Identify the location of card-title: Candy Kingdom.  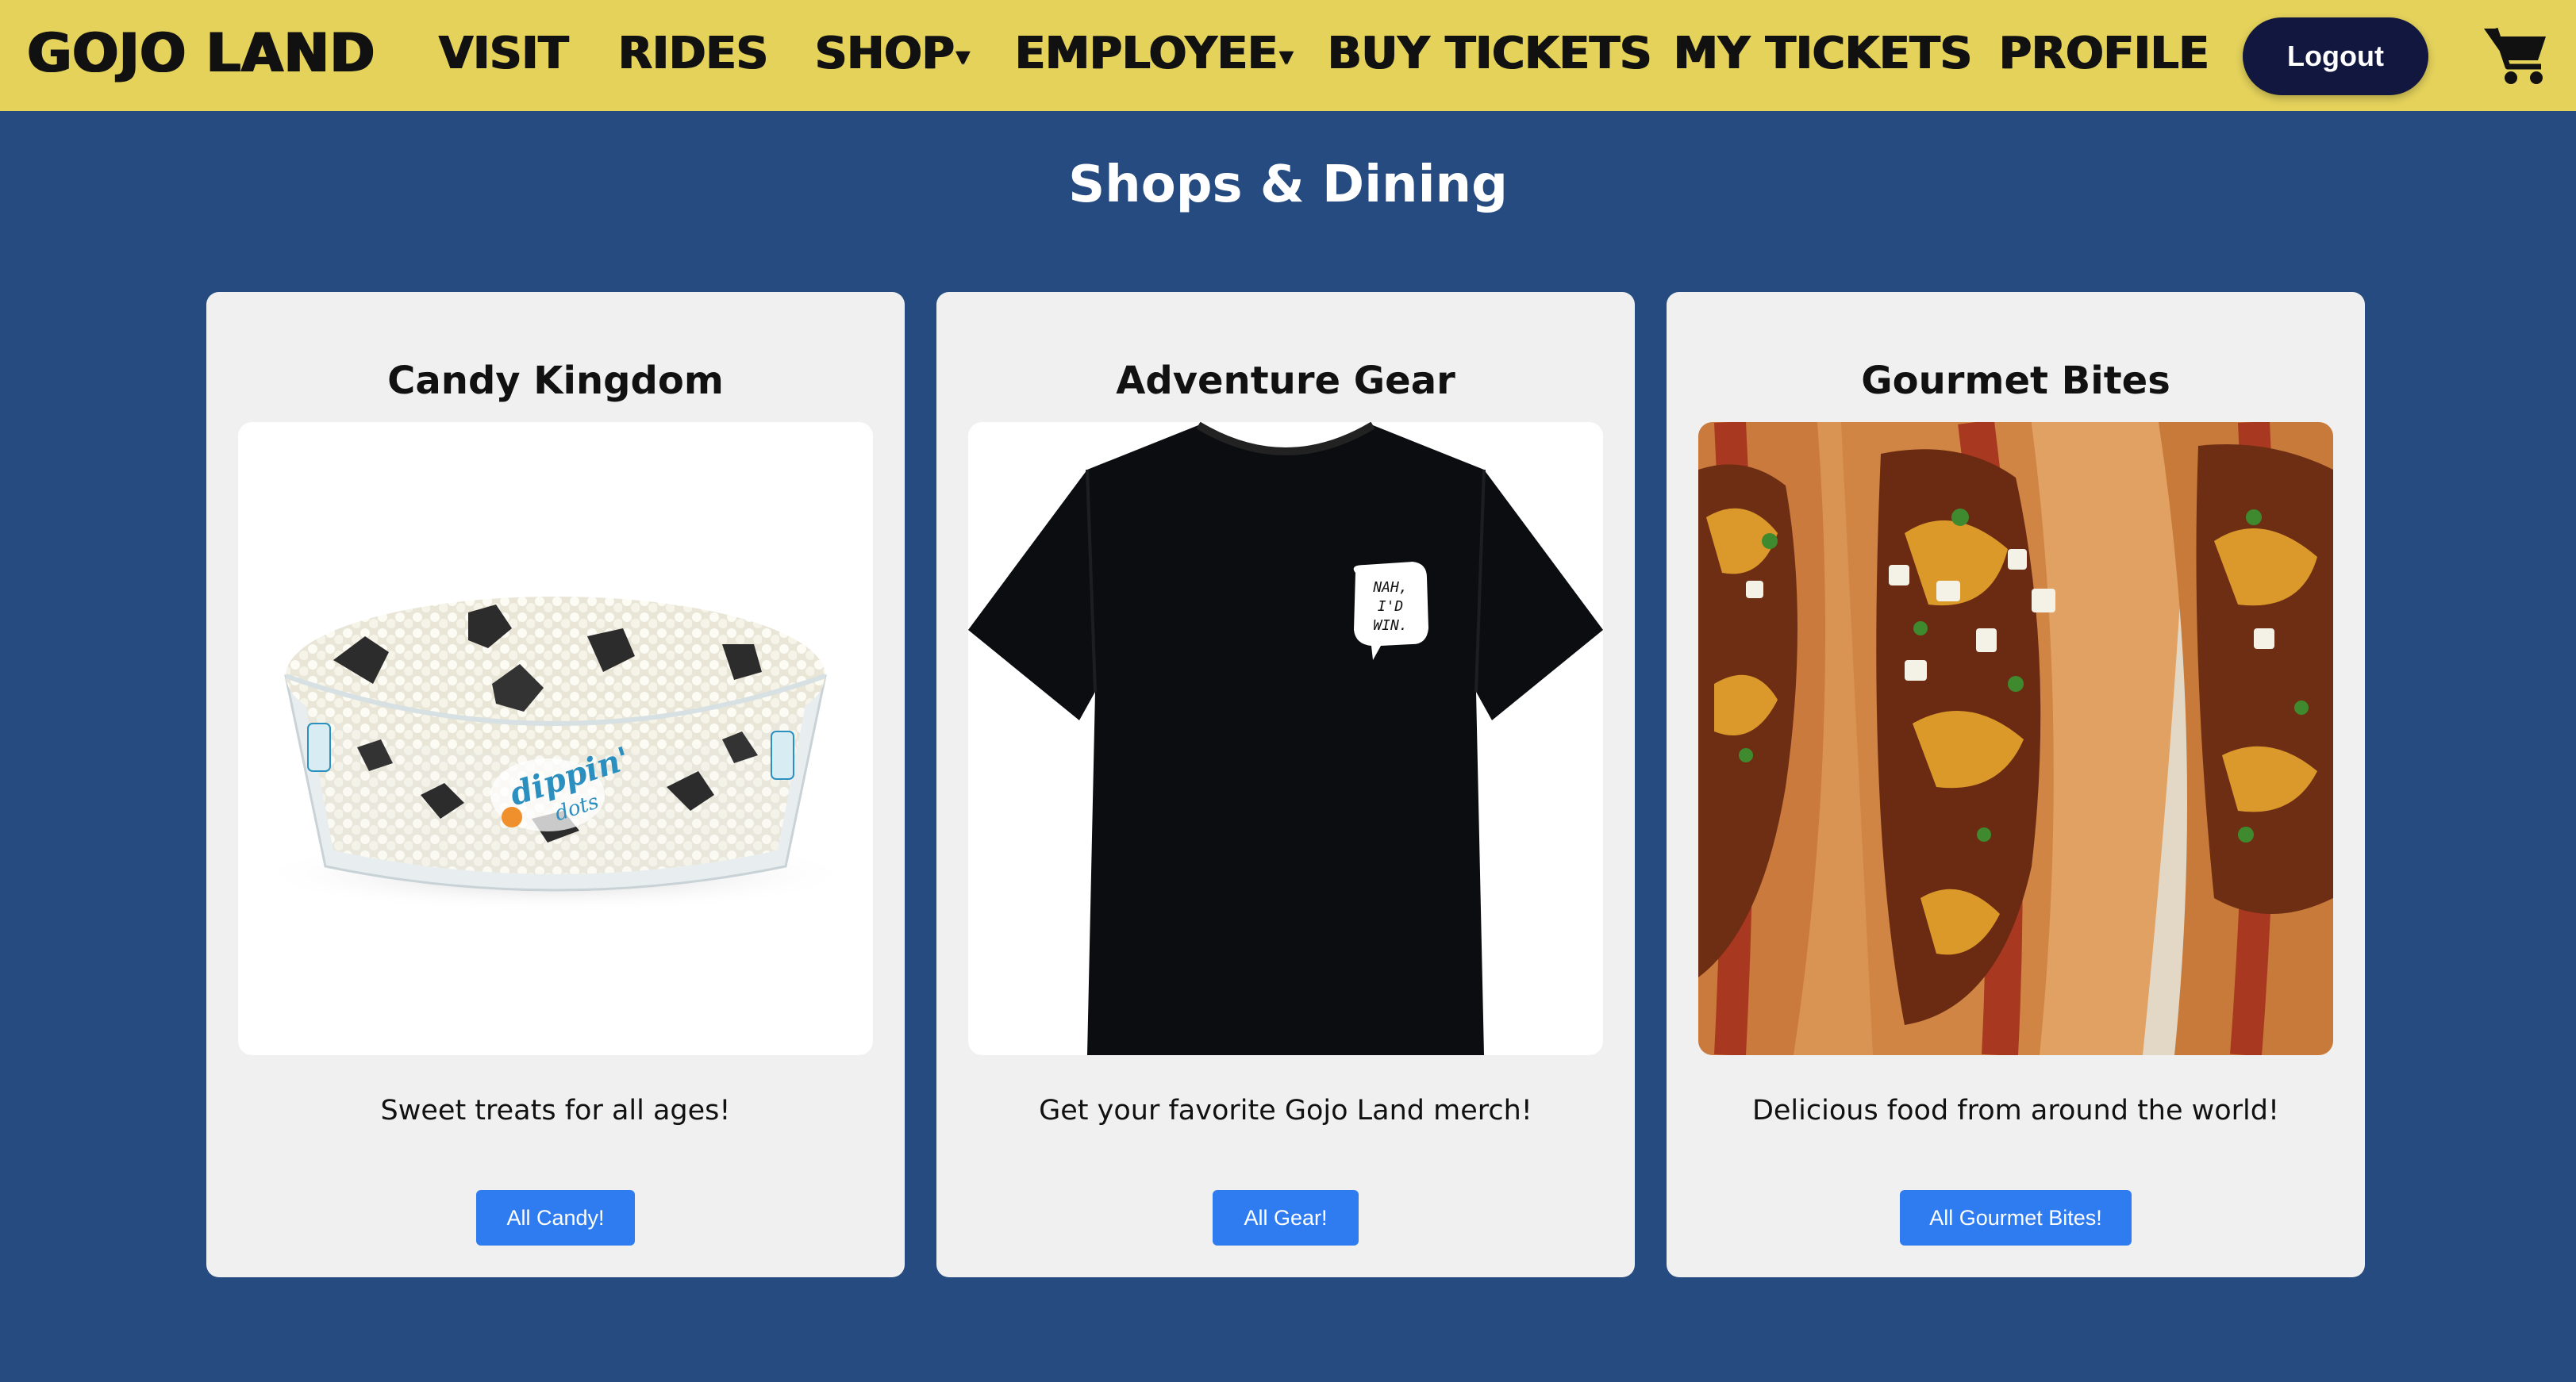
(555, 381).